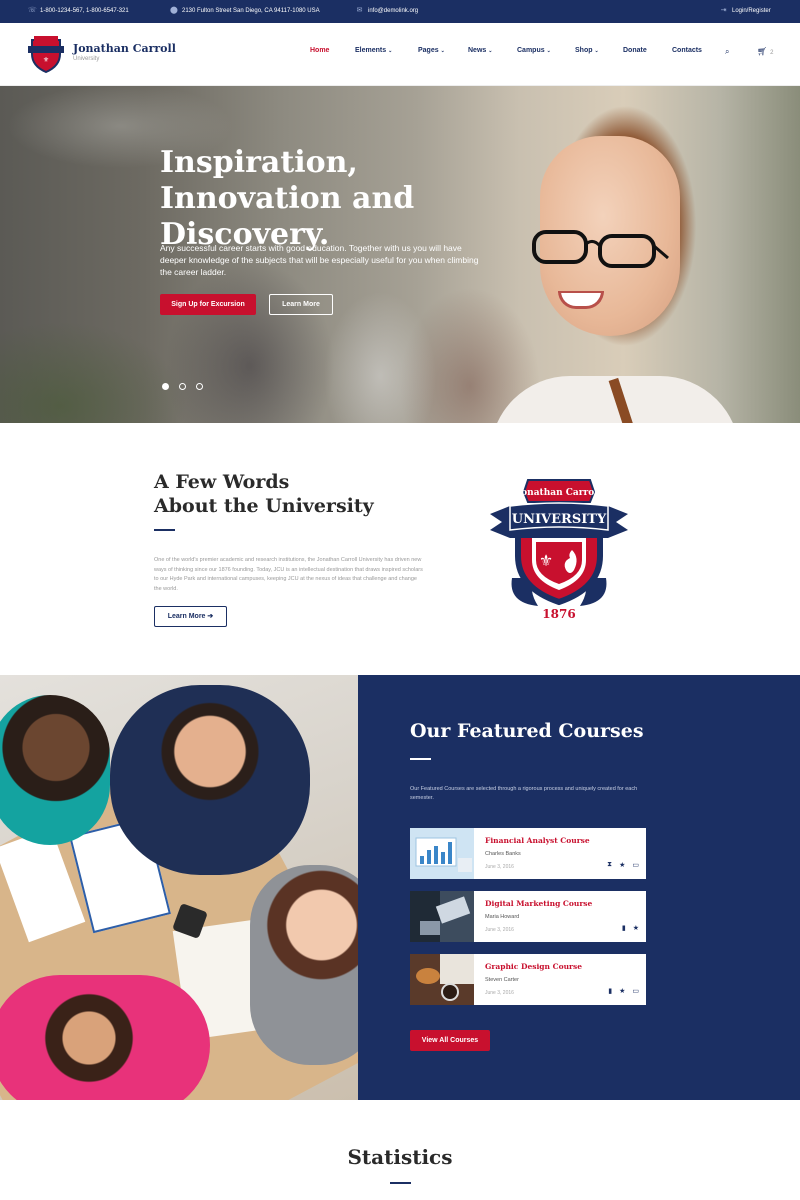 The height and width of the screenshot is (1200, 800). What do you see at coordinates (86, 59) in the screenshot?
I see `brand-subtitle: University` at bounding box center [86, 59].